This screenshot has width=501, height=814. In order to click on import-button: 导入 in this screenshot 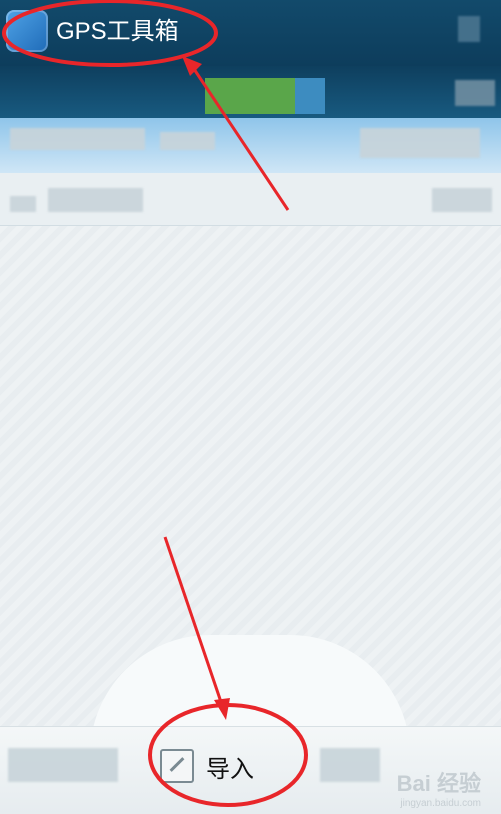, I will do `click(230, 766)`.